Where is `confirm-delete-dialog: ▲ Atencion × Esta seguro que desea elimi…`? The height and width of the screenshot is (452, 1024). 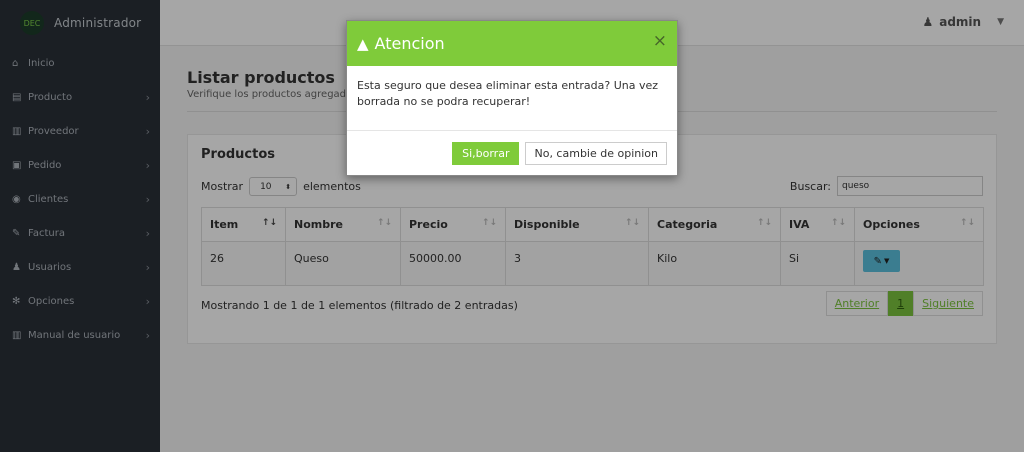
confirm-delete-dialog: ▲ Atencion × Esta seguro que desea elimi… is located at coordinates (512, 98).